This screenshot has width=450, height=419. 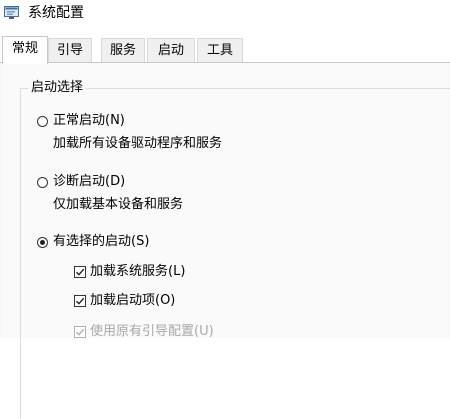 I want to click on normal-startup-label: 正常启动(N), so click(x=89, y=121).